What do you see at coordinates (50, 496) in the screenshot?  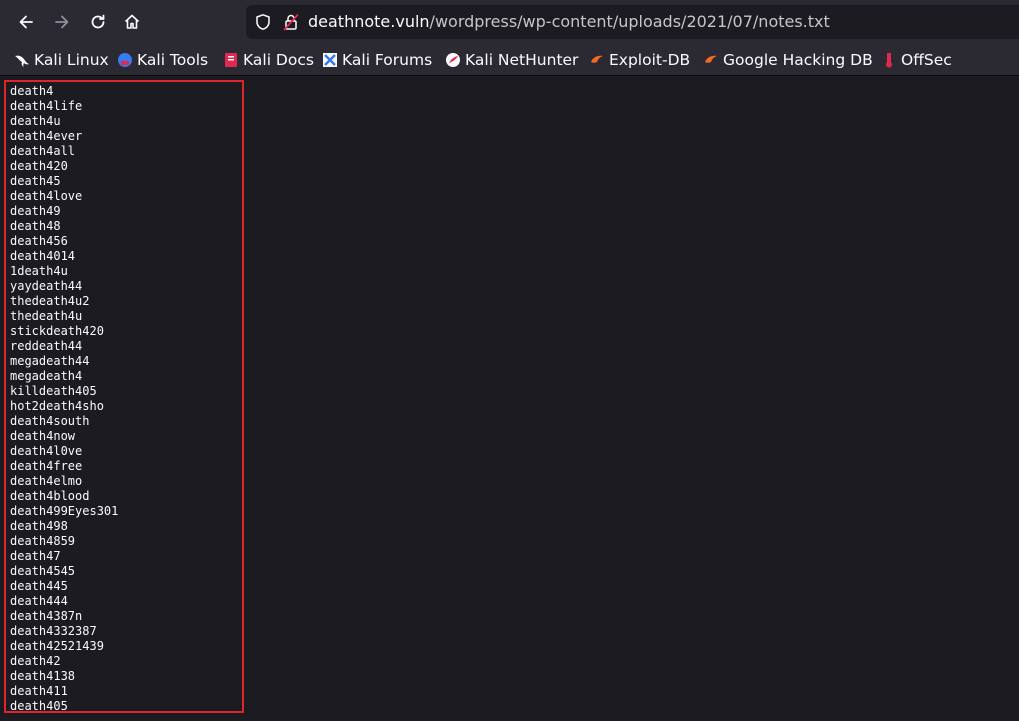 I see `text-line: death4blood` at bounding box center [50, 496].